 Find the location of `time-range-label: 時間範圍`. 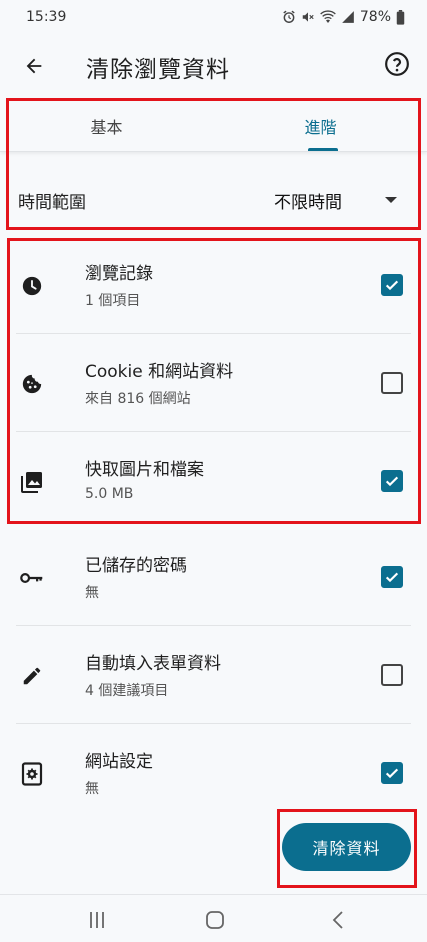

time-range-label: 時間範圍 is located at coordinates (52, 202).